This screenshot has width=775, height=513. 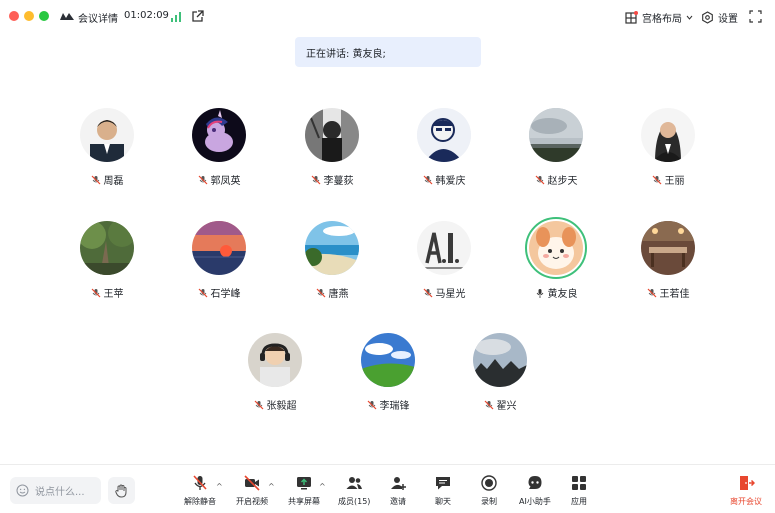 What do you see at coordinates (338, 294) in the screenshot?
I see `participant-name: 唐燕` at bounding box center [338, 294].